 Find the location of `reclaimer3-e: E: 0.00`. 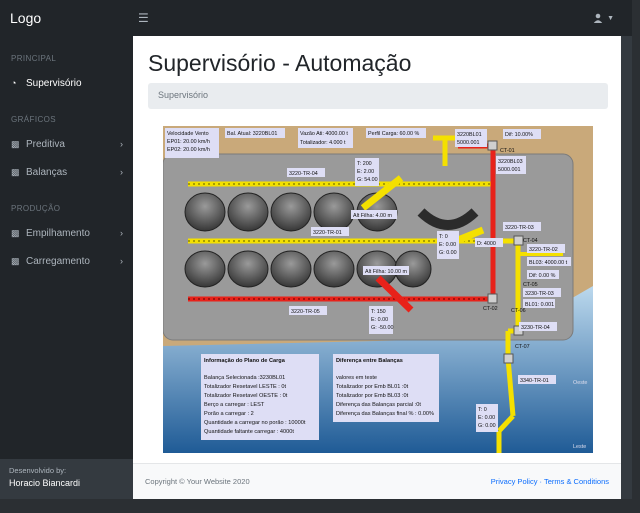

reclaimer3-e: E: 0.00 is located at coordinates (379, 320).